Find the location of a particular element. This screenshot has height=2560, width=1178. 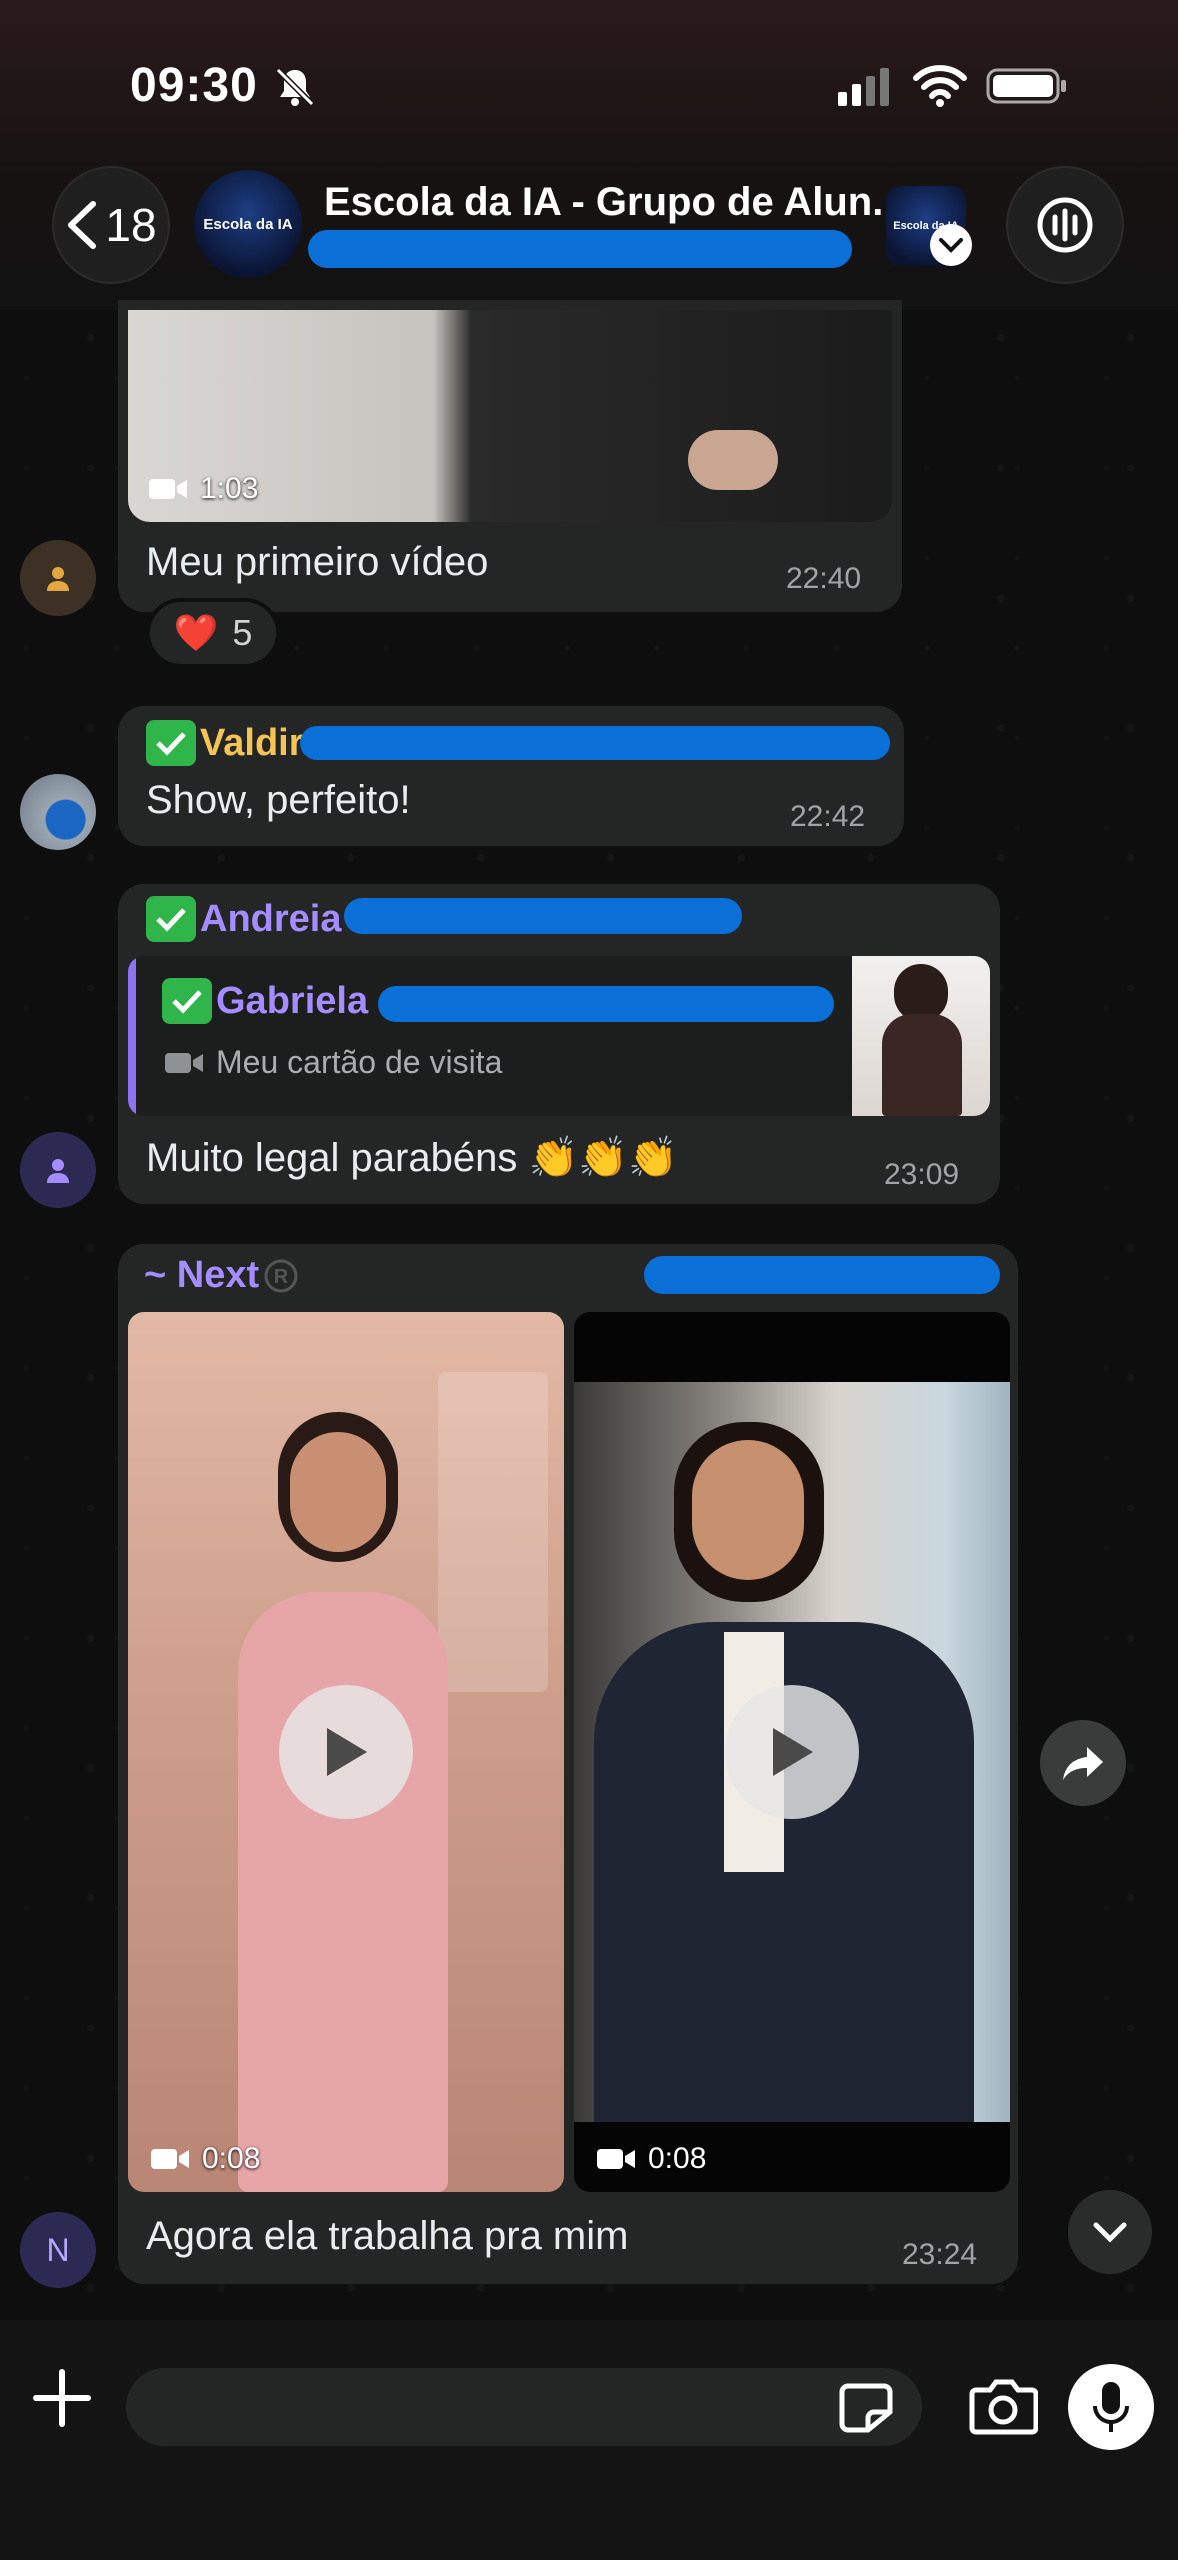

unread-count: 18 is located at coordinates (131, 225).